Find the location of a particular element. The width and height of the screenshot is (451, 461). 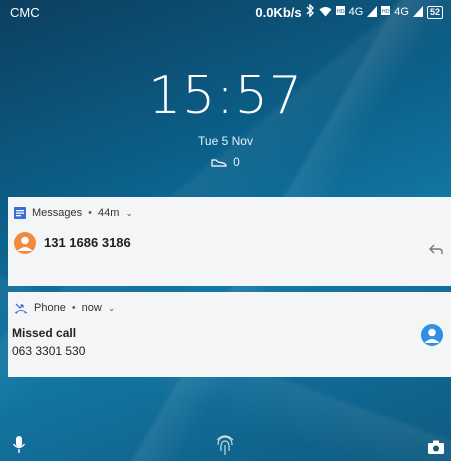

shoe-icon is located at coordinates (219, 162).